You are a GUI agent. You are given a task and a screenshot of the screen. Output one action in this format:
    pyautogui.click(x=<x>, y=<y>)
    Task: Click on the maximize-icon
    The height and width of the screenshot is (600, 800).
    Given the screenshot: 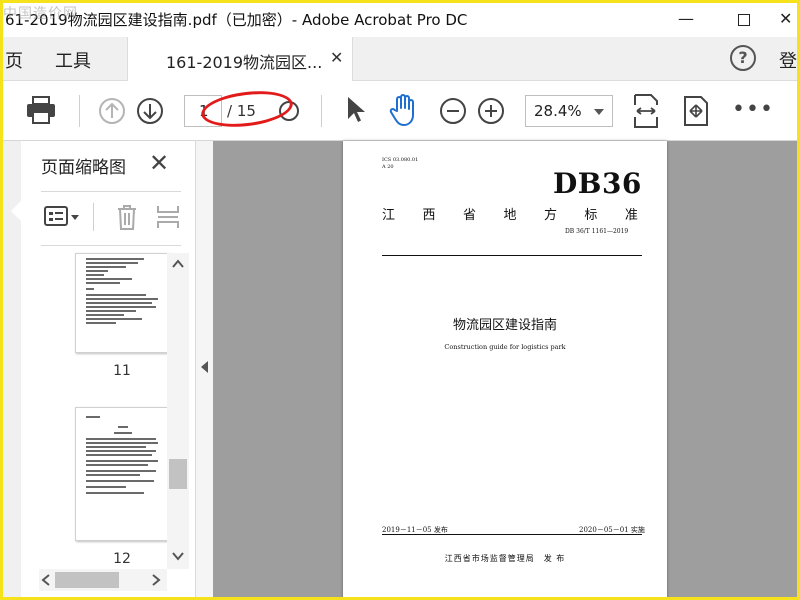 What is the action you would take?
    pyautogui.click(x=744, y=19)
    